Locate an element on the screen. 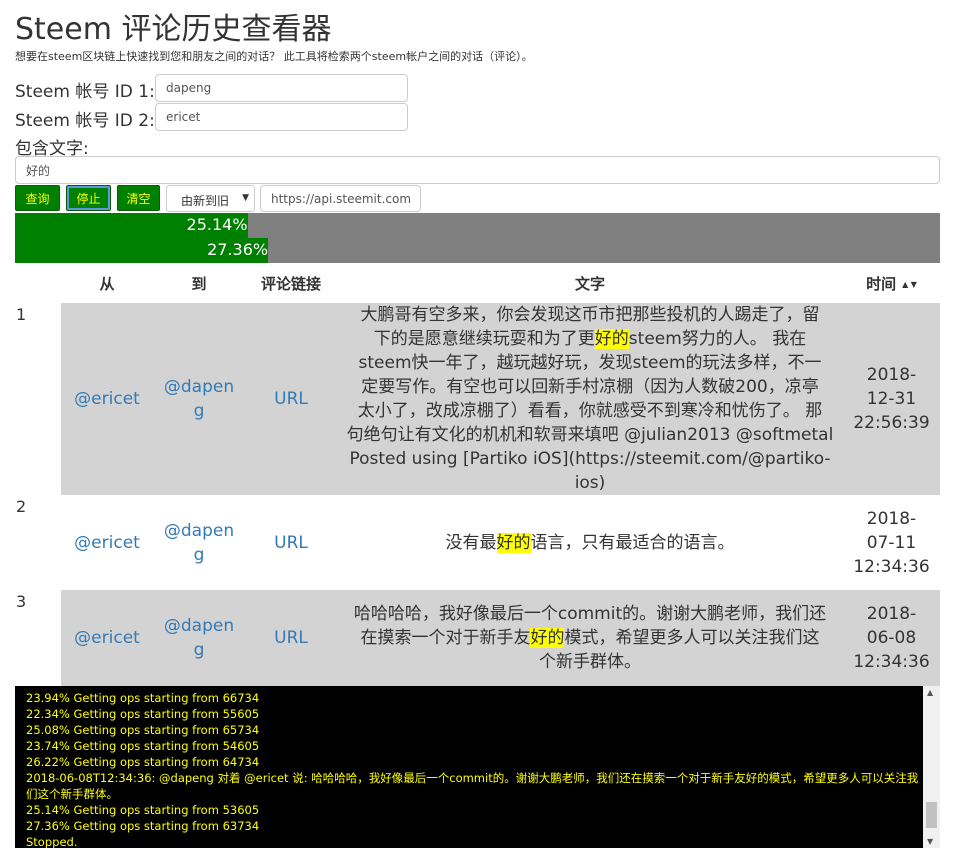  comment-time: 2018- 12-31 22:56:39 is located at coordinates (891, 399).